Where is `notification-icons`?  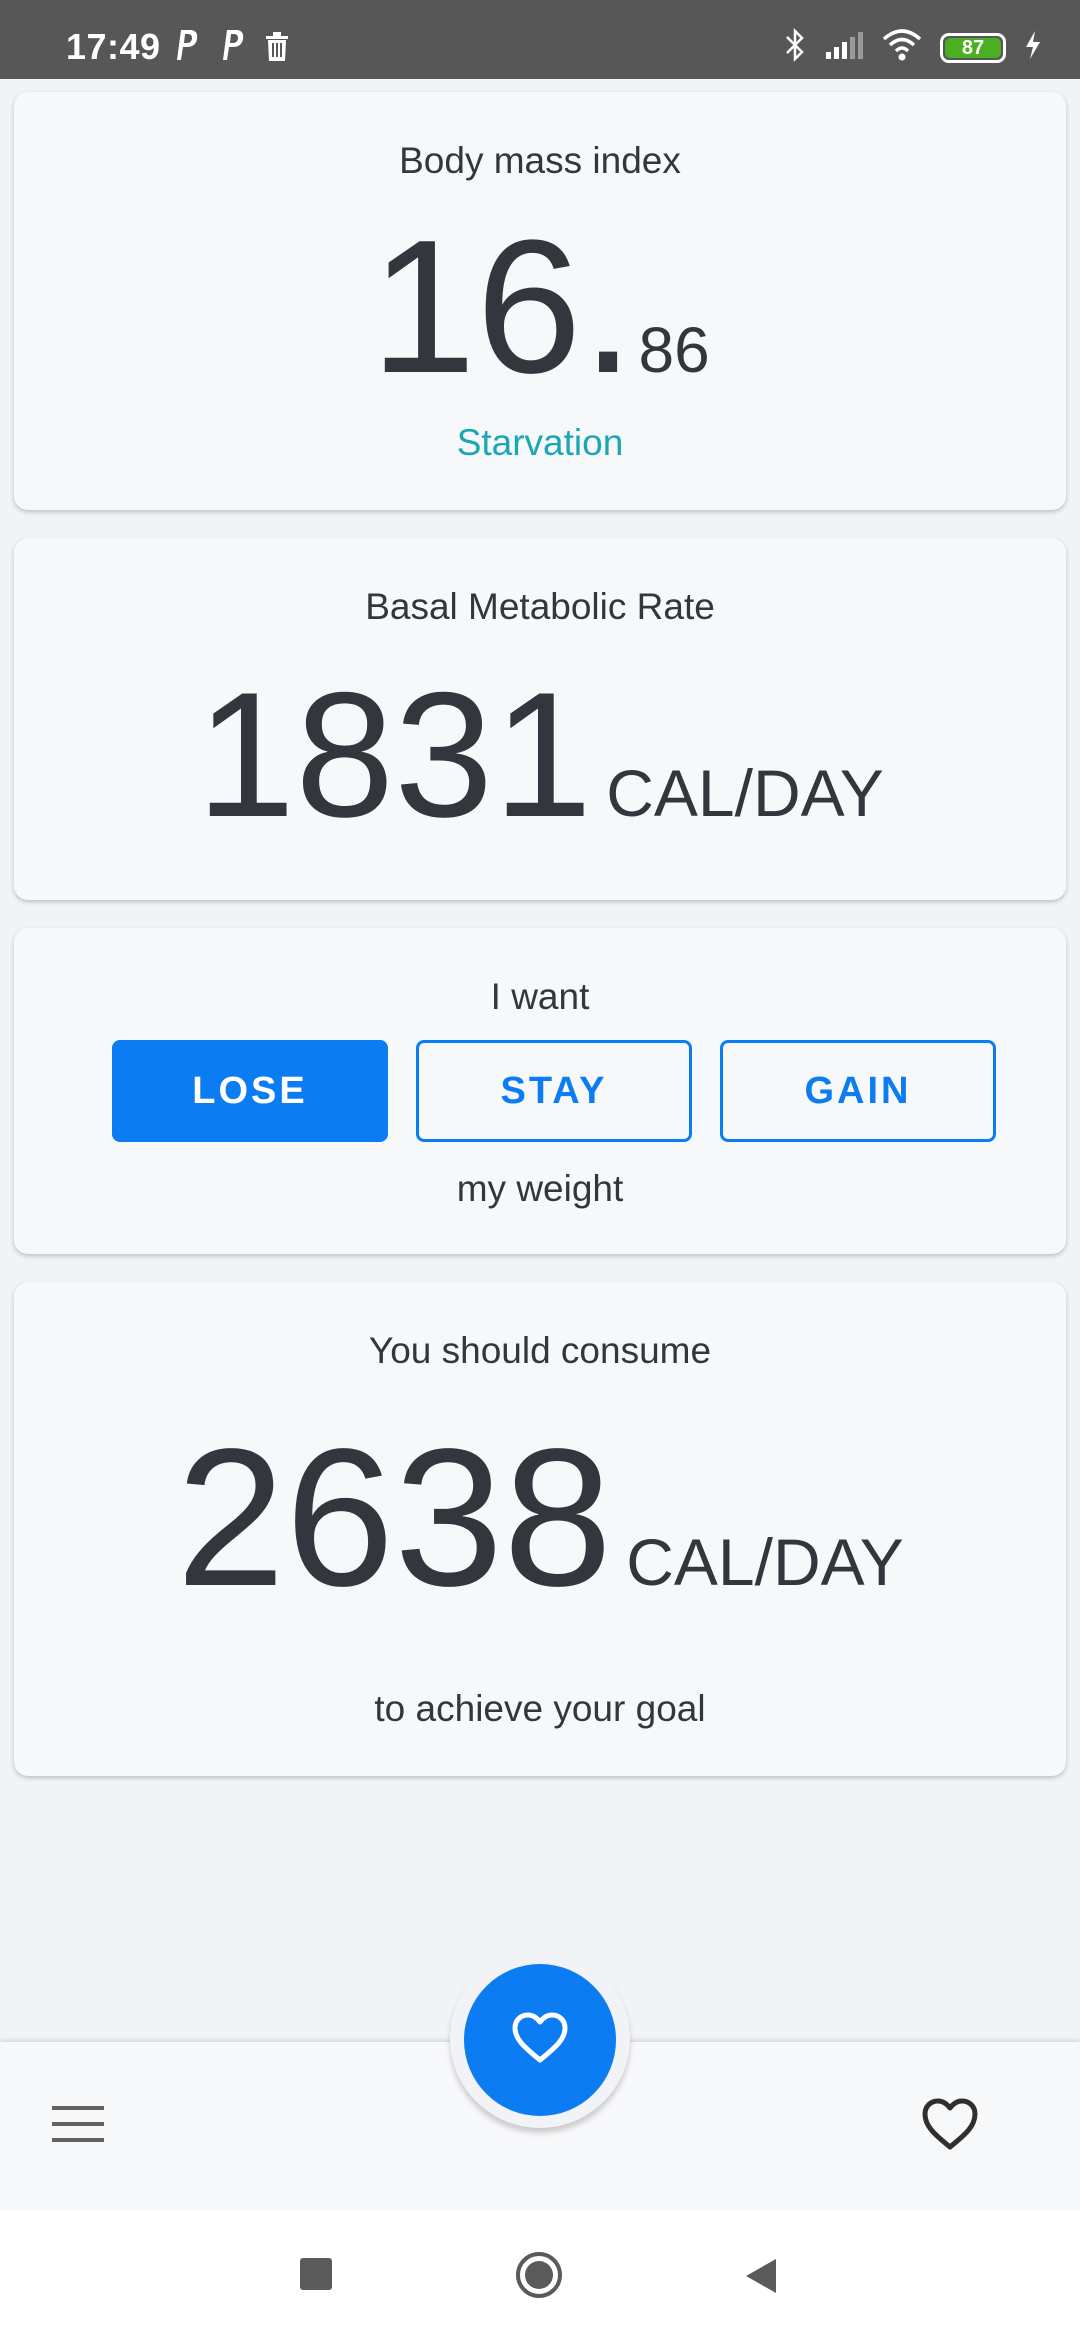 notification-icons is located at coordinates (231, 48).